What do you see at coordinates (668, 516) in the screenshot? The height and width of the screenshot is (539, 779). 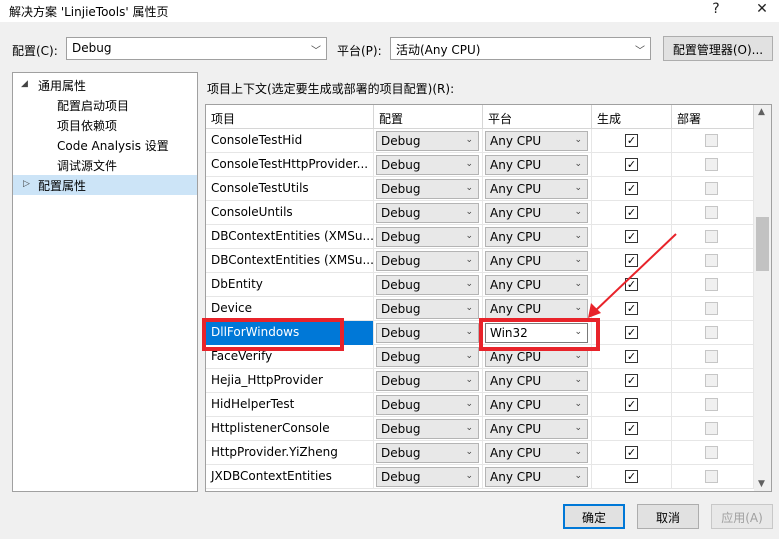 I see `cancel-button: 取消` at bounding box center [668, 516].